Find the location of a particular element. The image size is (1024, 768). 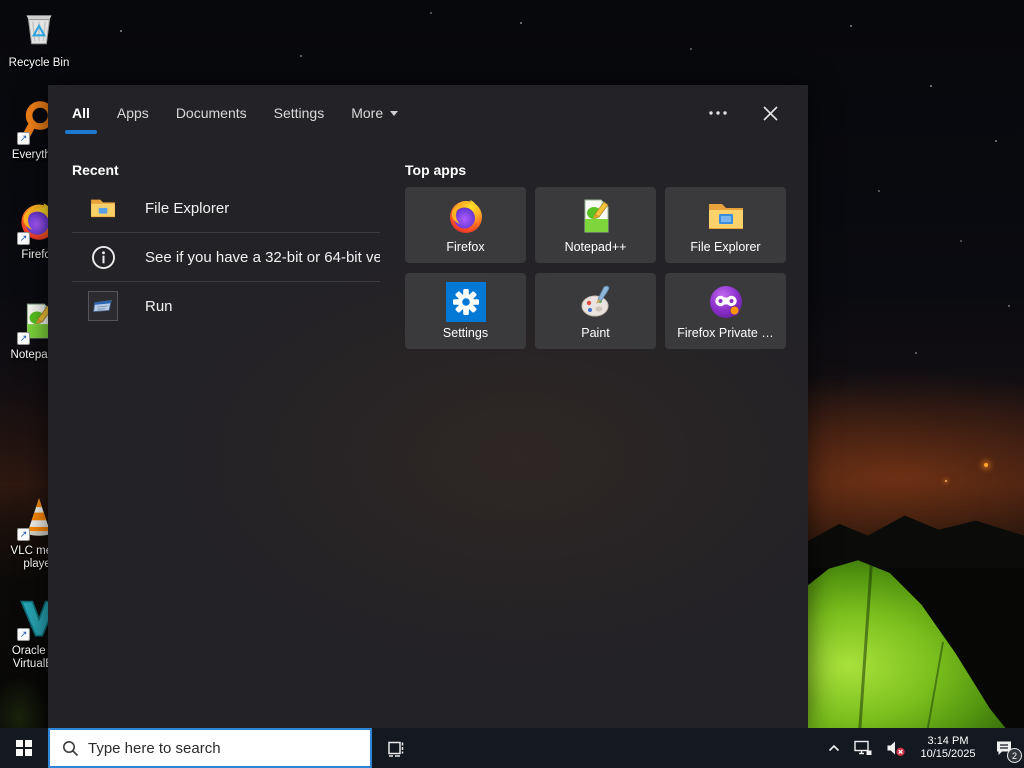

chevron-up-icon is located at coordinates (834, 748).